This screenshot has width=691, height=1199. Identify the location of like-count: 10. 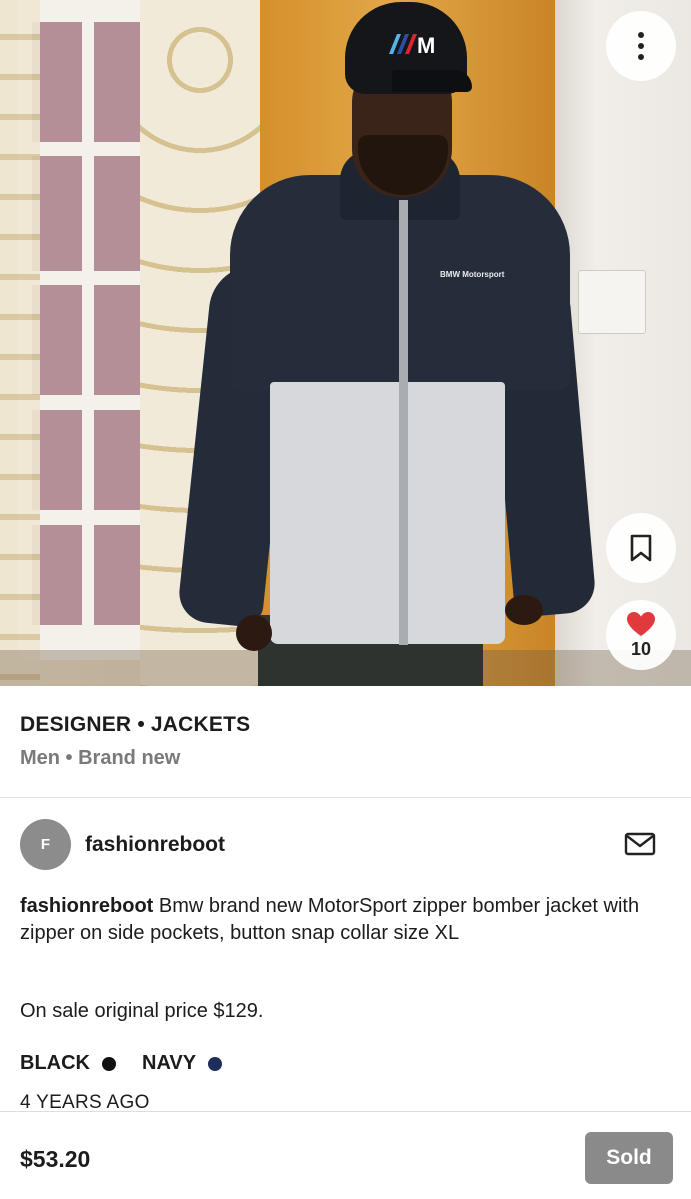
(641, 648).